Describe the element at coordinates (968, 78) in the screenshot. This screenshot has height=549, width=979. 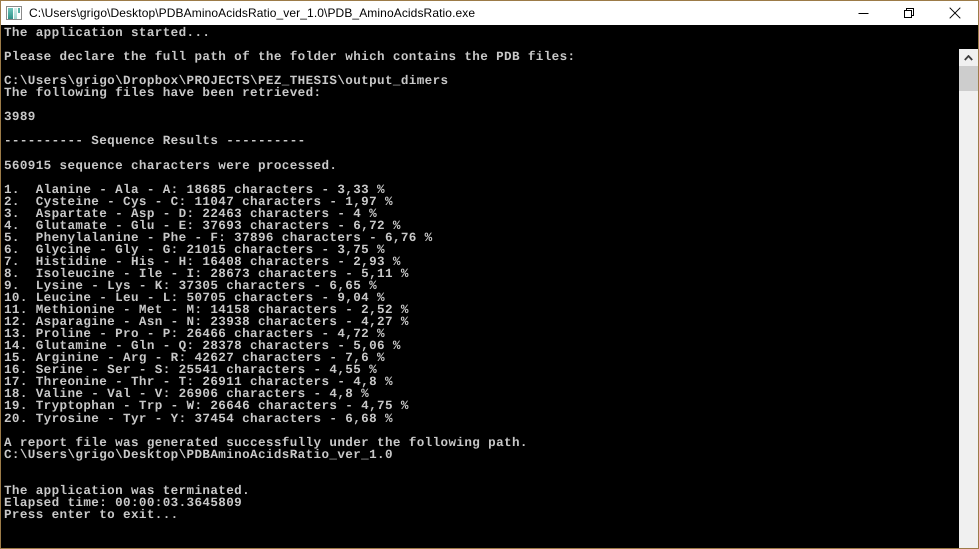
I see `scroll-thumb` at that location.